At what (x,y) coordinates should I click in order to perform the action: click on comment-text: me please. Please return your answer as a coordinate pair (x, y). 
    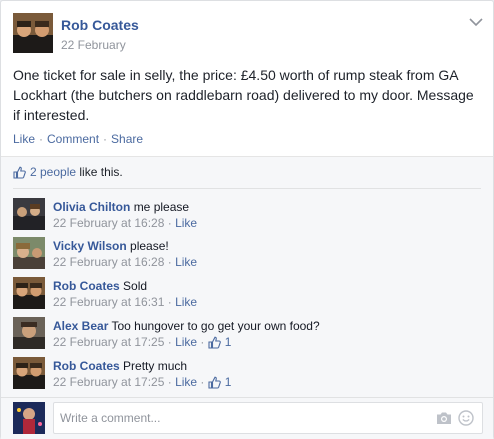
    Looking at the image, I should click on (161, 207).